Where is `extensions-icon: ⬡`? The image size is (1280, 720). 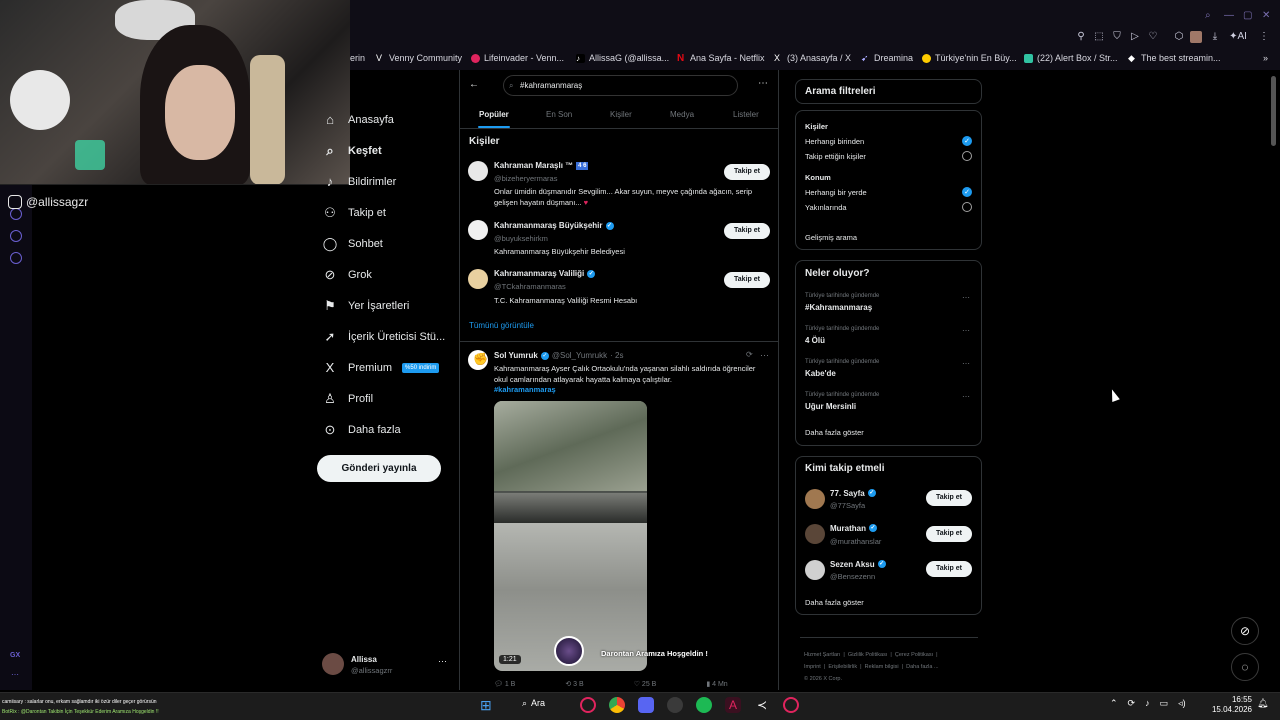
extensions-icon: ⬡ is located at coordinates (1179, 37).